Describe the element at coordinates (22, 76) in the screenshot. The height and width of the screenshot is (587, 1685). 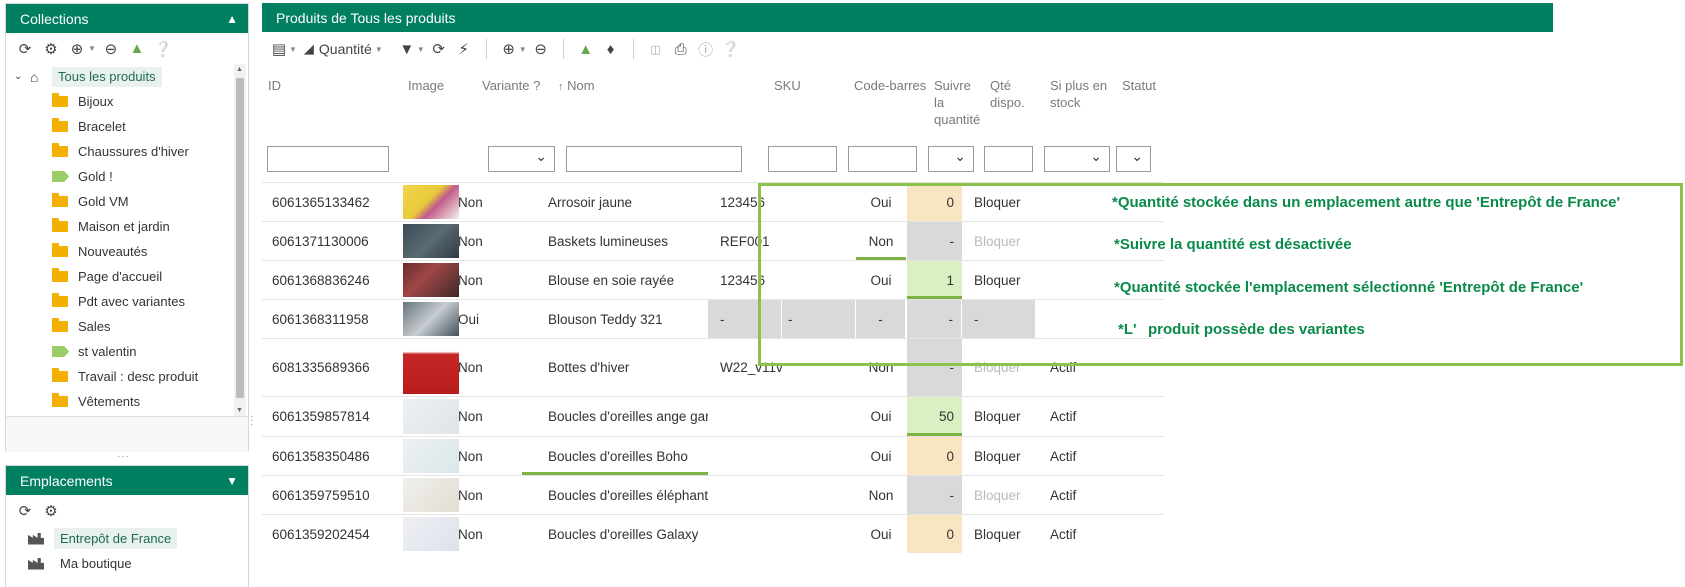
I see `chevron-down-icon: ⌄` at that location.